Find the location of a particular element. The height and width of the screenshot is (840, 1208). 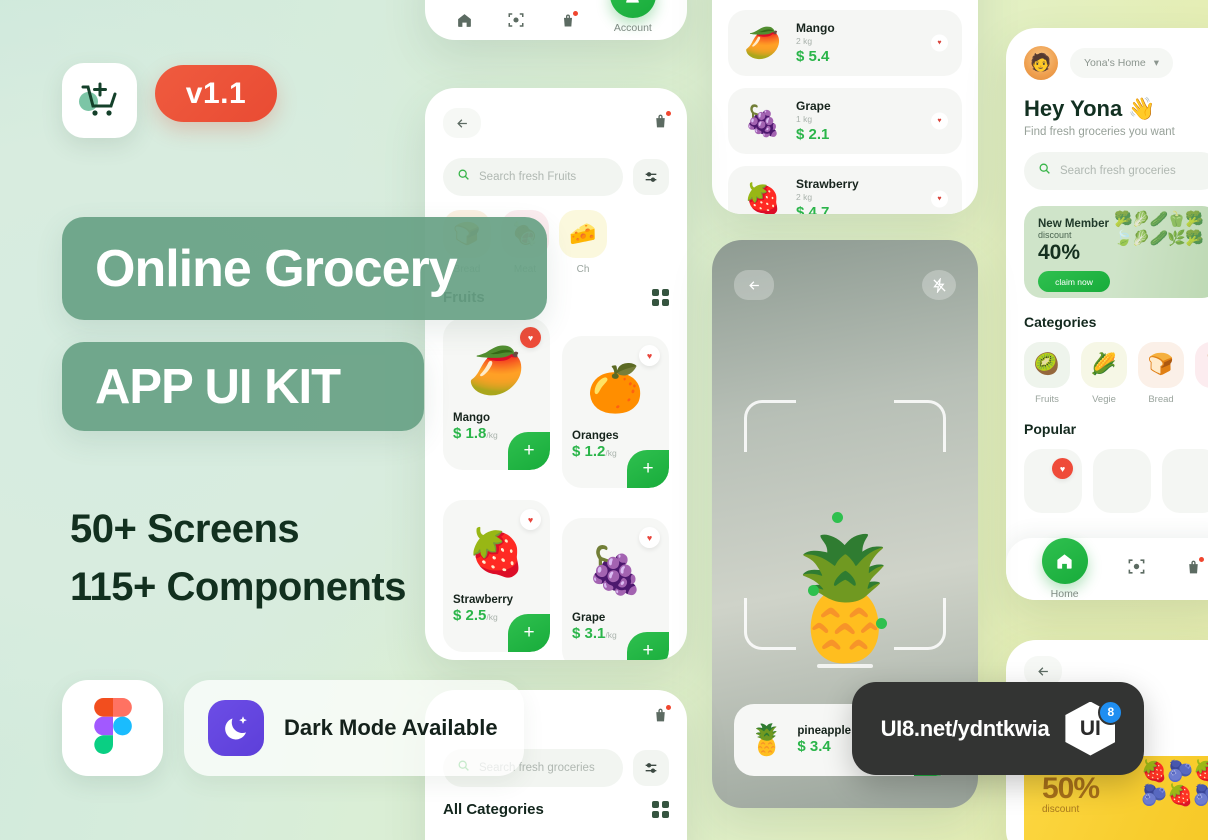

product-name: Mango is located at coordinates (472, 418).